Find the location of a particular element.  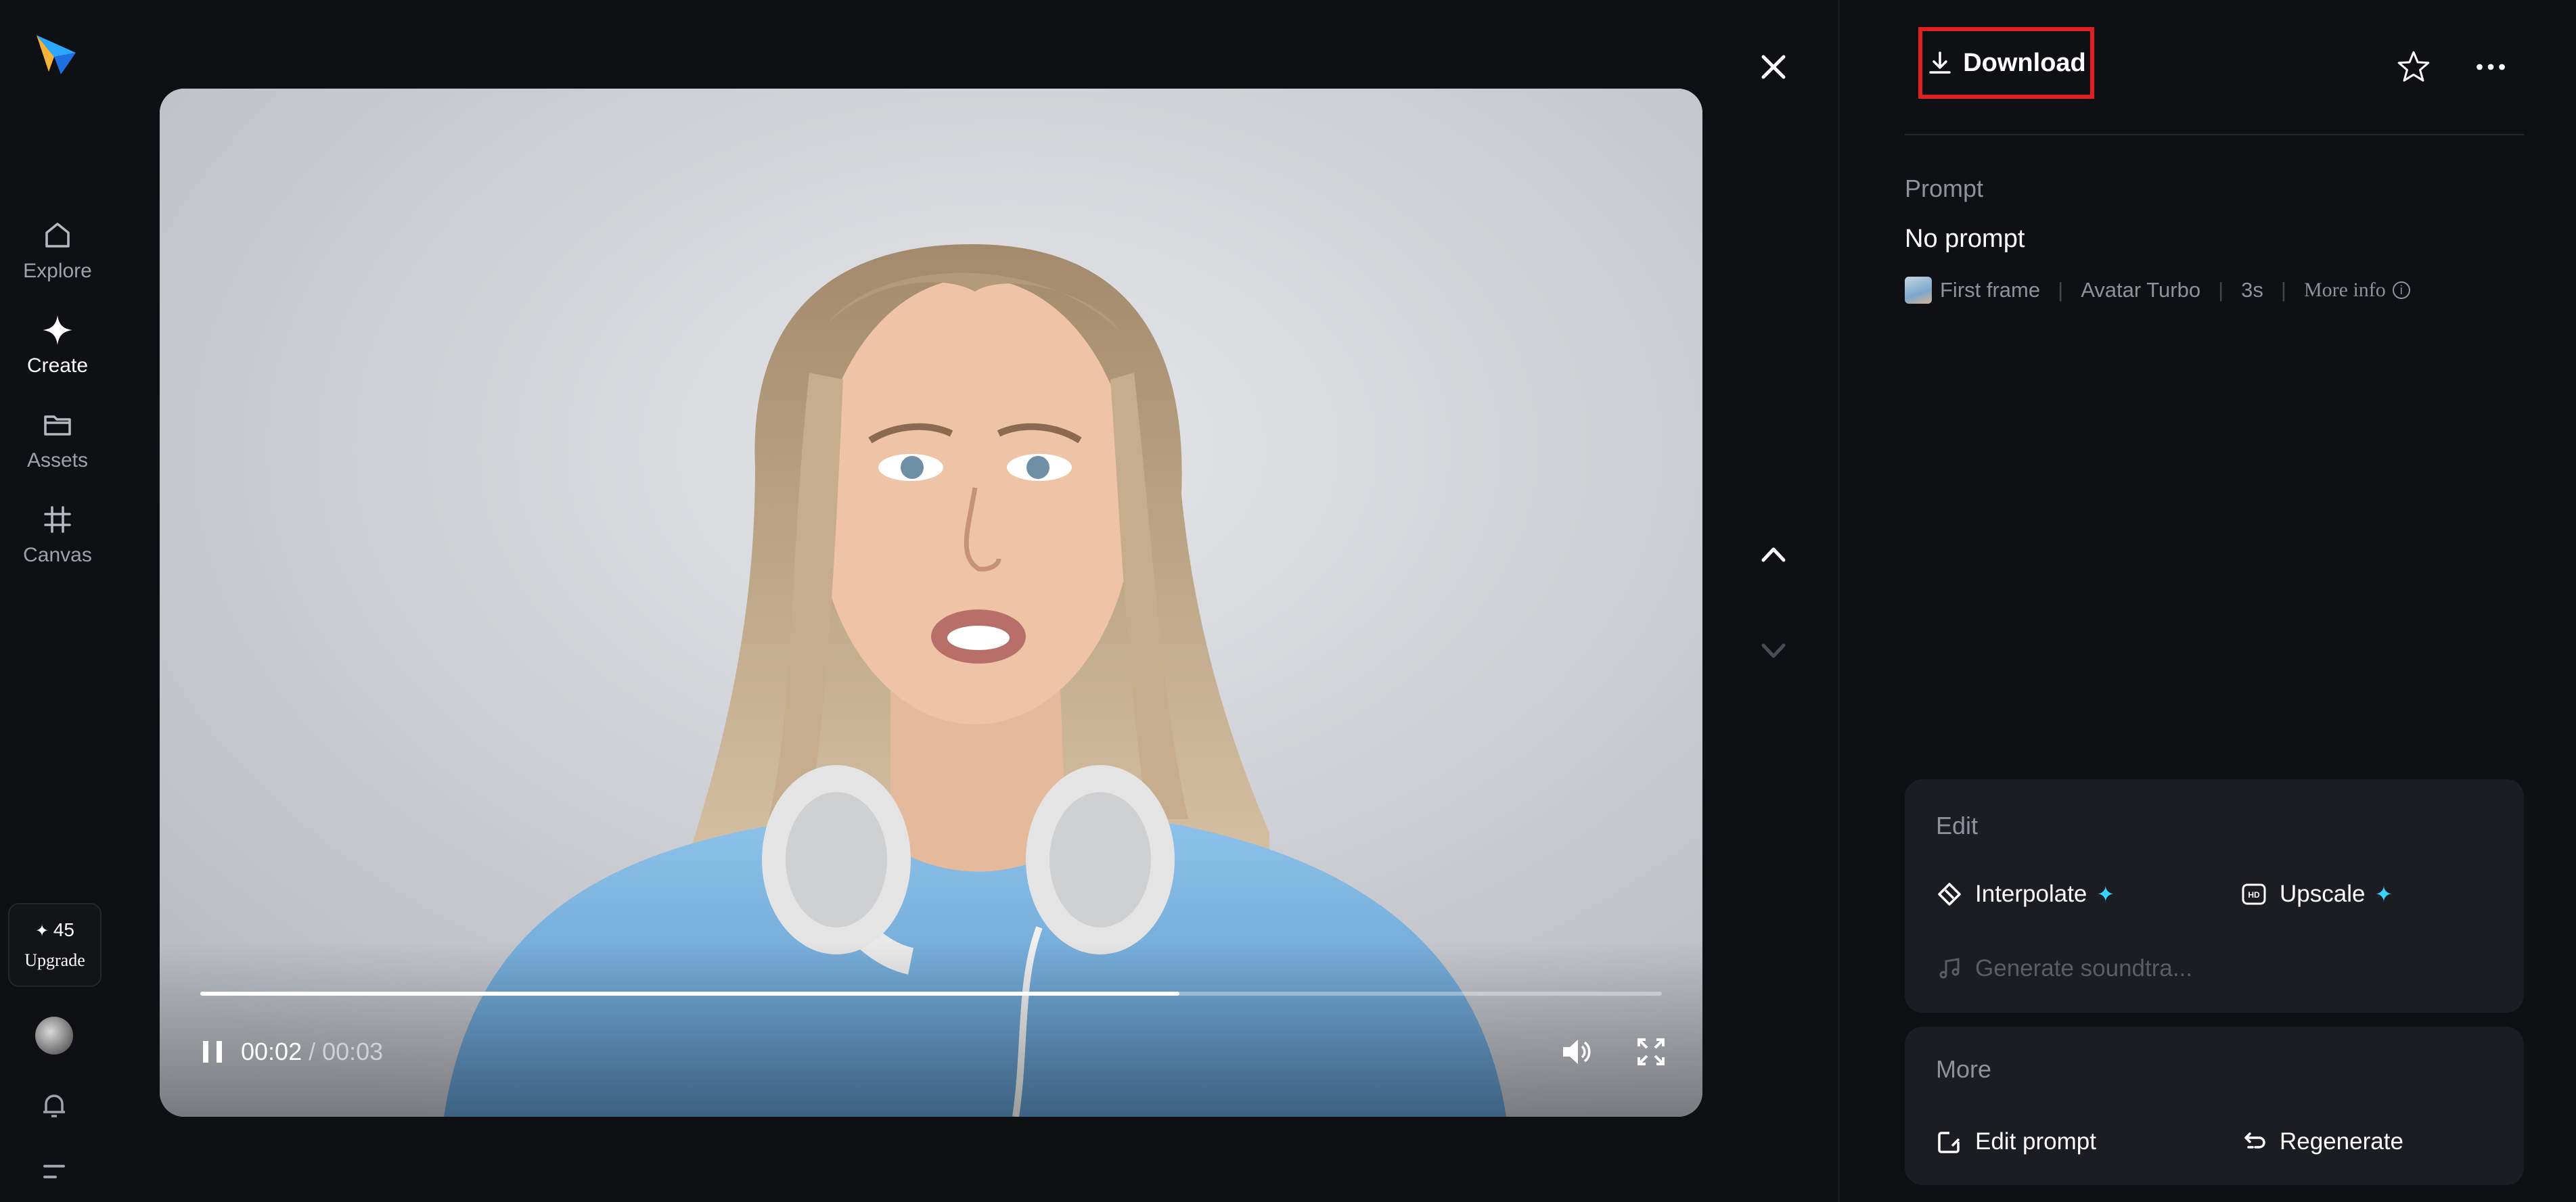

sidebar-item-label: Canvas is located at coordinates (57, 555).